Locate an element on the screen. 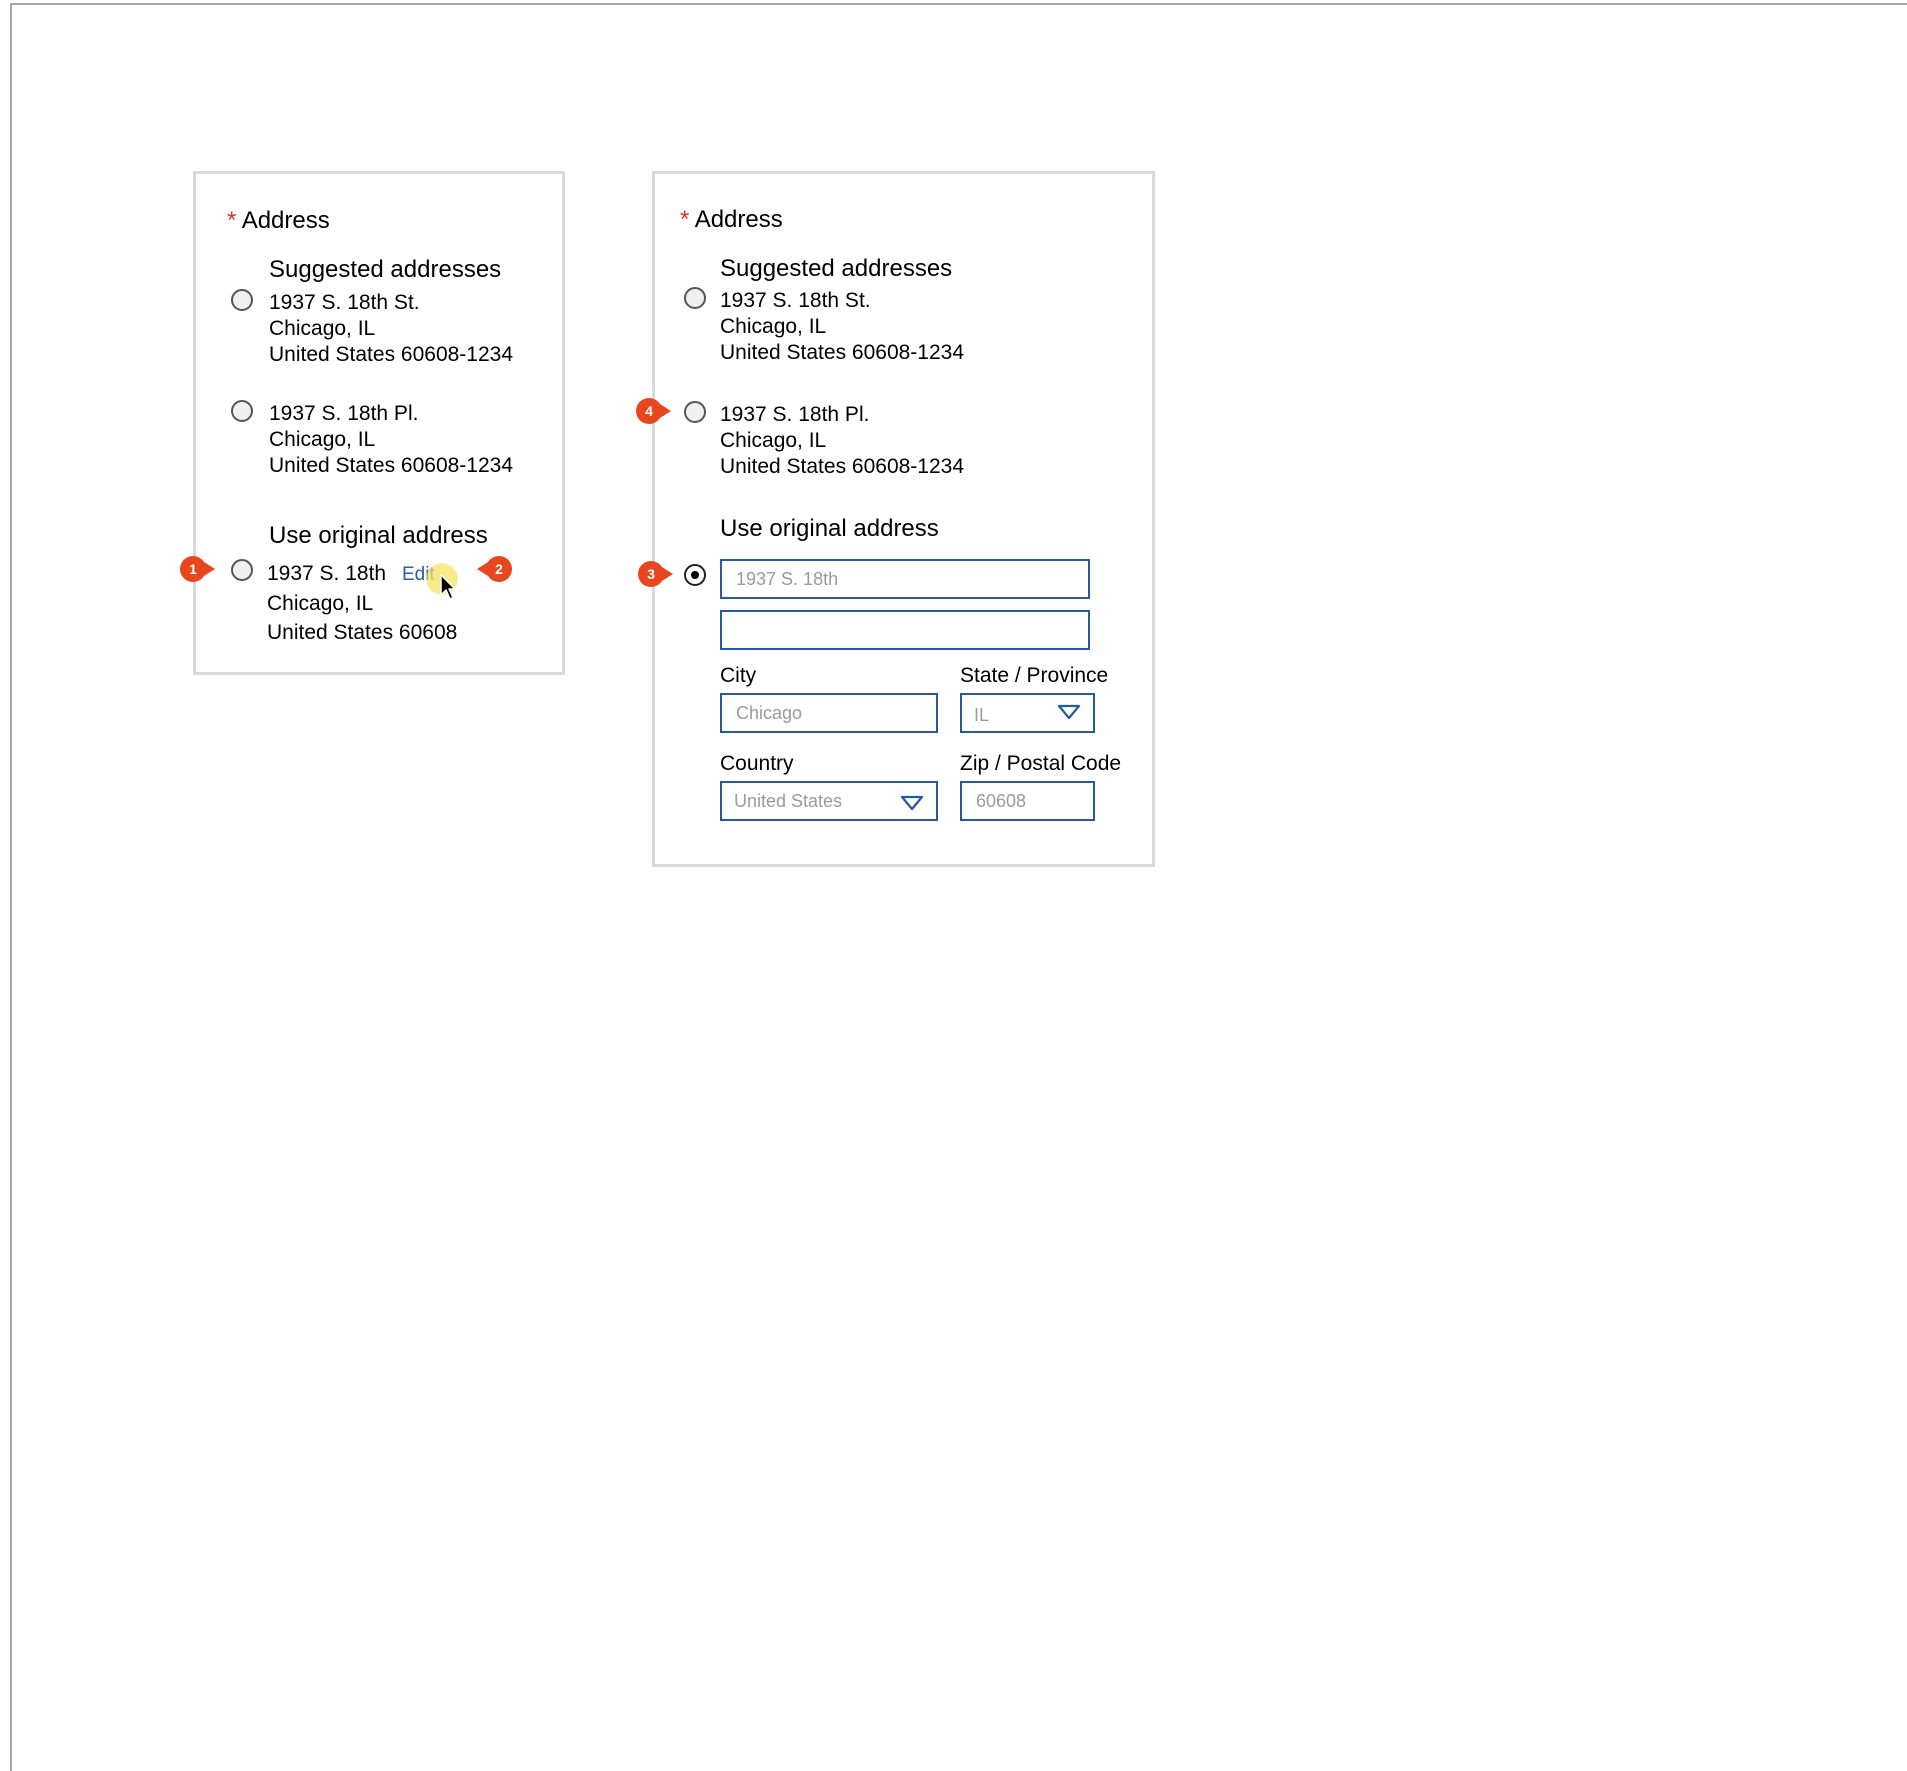 This screenshot has width=1907, height=1771. annotation-badge-4: 4 is located at coordinates (653, 411).